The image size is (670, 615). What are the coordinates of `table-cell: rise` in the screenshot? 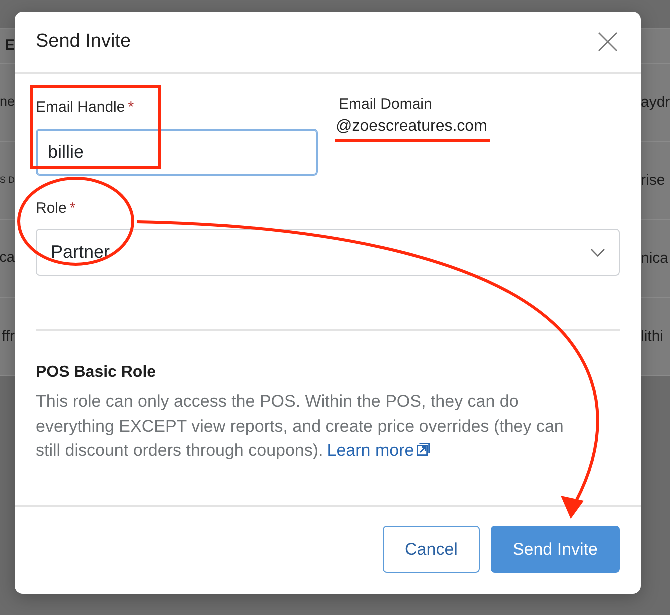 It's located at (653, 181).